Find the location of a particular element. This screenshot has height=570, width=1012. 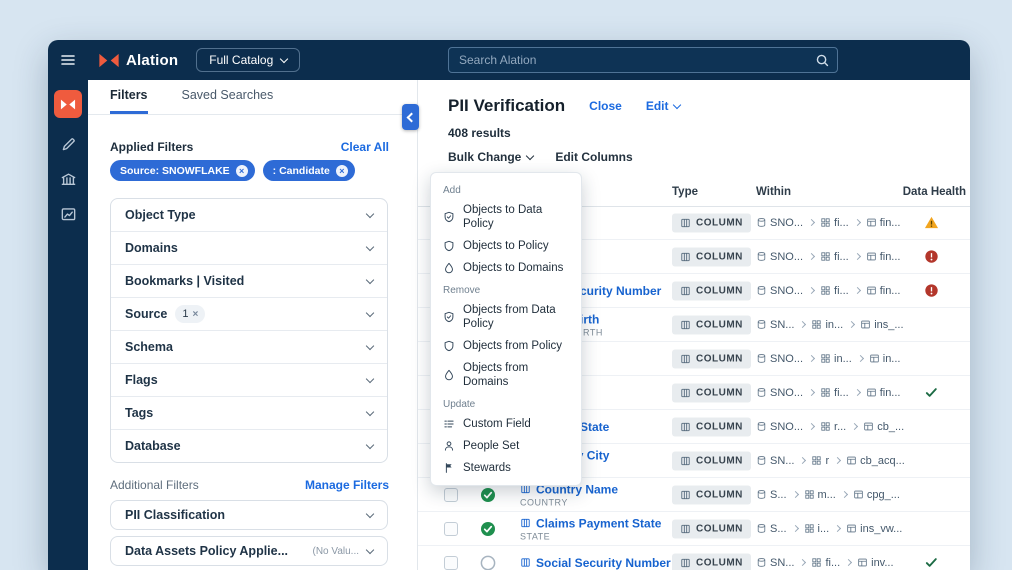

bulk-change-button: Bulk Change is located at coordinates (491, 157).